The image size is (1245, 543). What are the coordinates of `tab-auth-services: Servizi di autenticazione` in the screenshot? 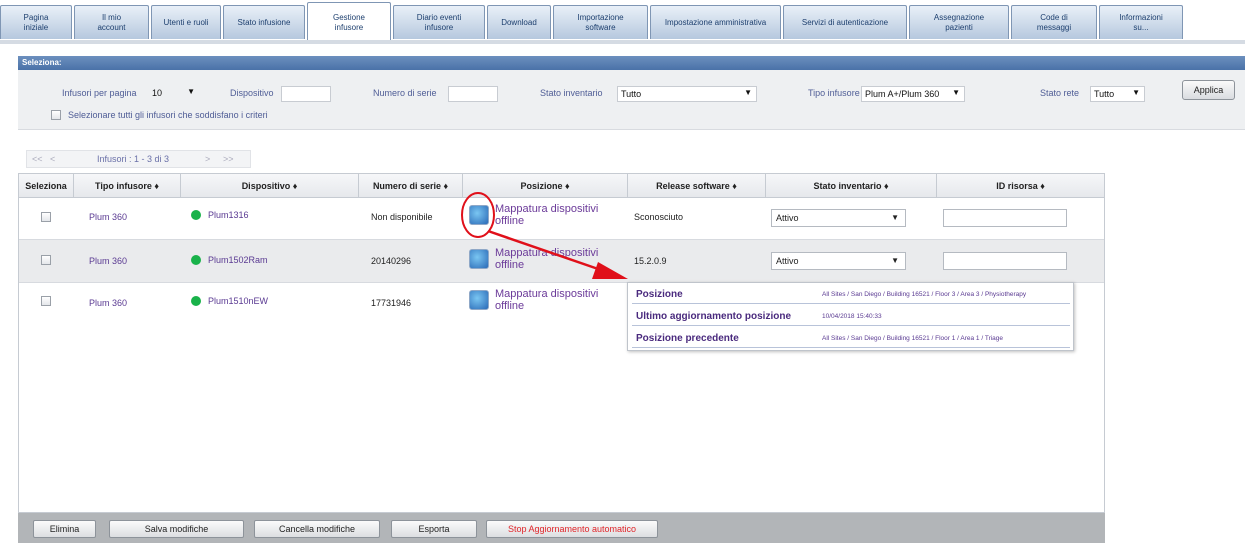 It's located at (845, 22).